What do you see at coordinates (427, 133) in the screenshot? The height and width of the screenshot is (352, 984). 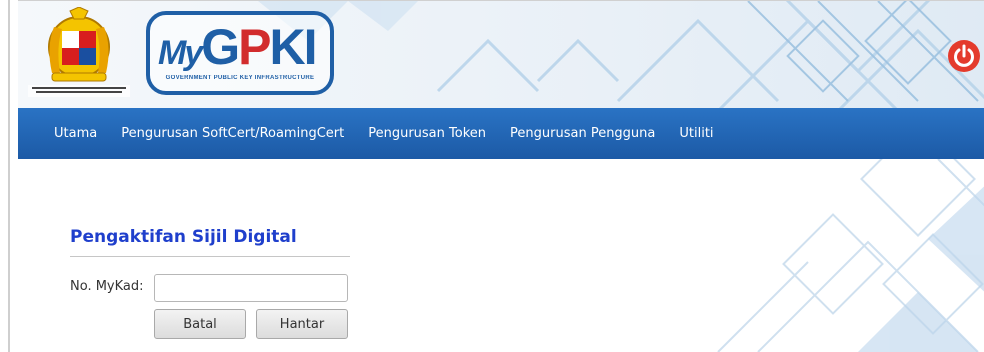 I see `nav-item-pengurusan-token: Pengurusan Token` at bounding box center [427, 133].